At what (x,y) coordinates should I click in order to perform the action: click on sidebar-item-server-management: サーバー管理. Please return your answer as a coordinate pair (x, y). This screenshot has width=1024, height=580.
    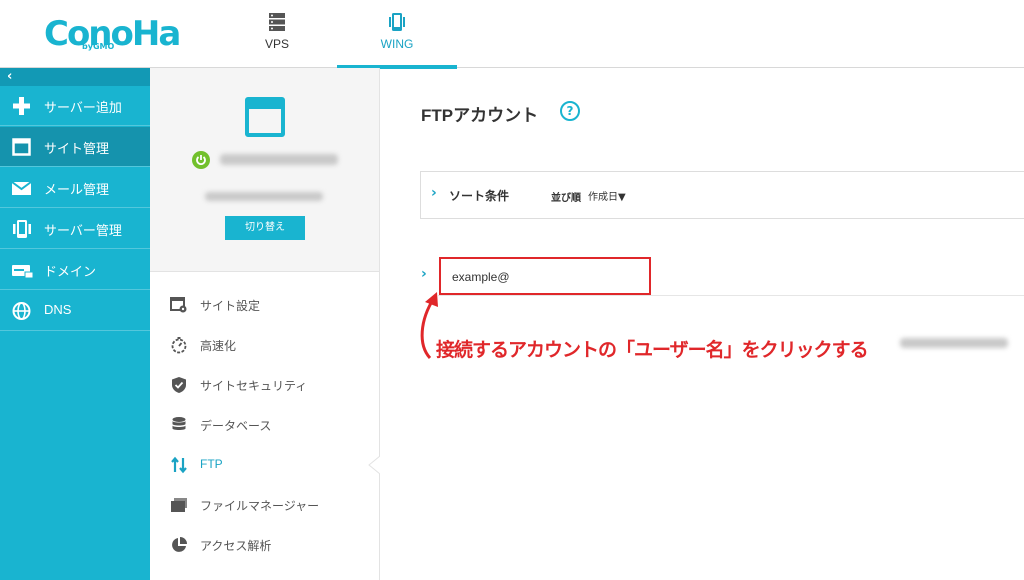
    Looking at the image, I should click on (75, 229).